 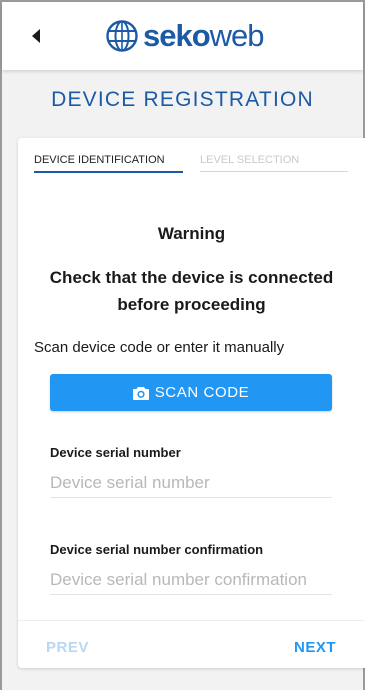 I want to click on serial-number-input, so click(x=191, y=483).